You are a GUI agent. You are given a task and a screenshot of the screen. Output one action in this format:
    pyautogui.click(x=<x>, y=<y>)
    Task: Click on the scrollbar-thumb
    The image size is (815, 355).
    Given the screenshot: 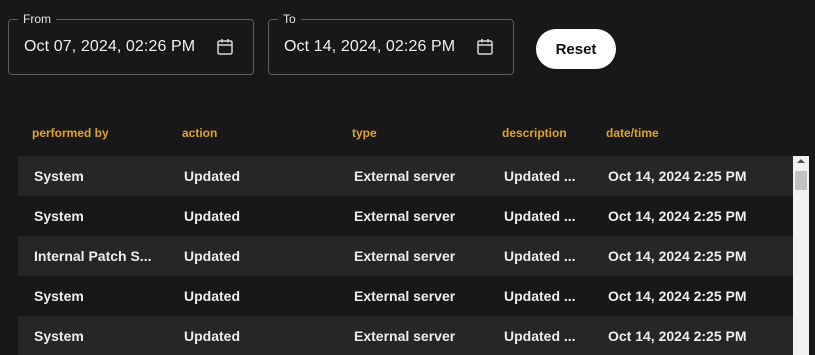 What is the action you would take?
    pyautogui.click(x=801, y=180)
    